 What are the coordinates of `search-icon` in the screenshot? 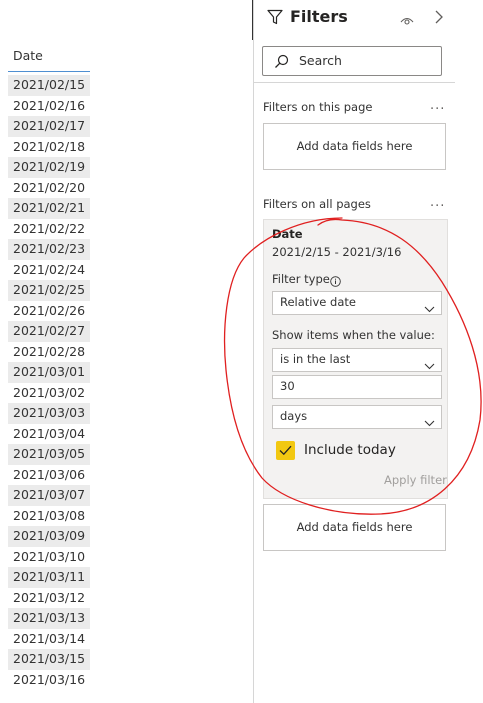 It's located at (281, 63).